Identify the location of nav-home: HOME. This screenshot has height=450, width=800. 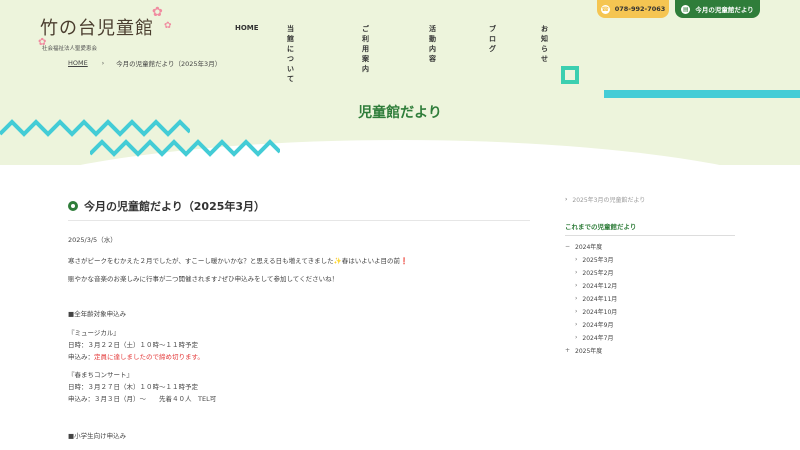
(247, 28).